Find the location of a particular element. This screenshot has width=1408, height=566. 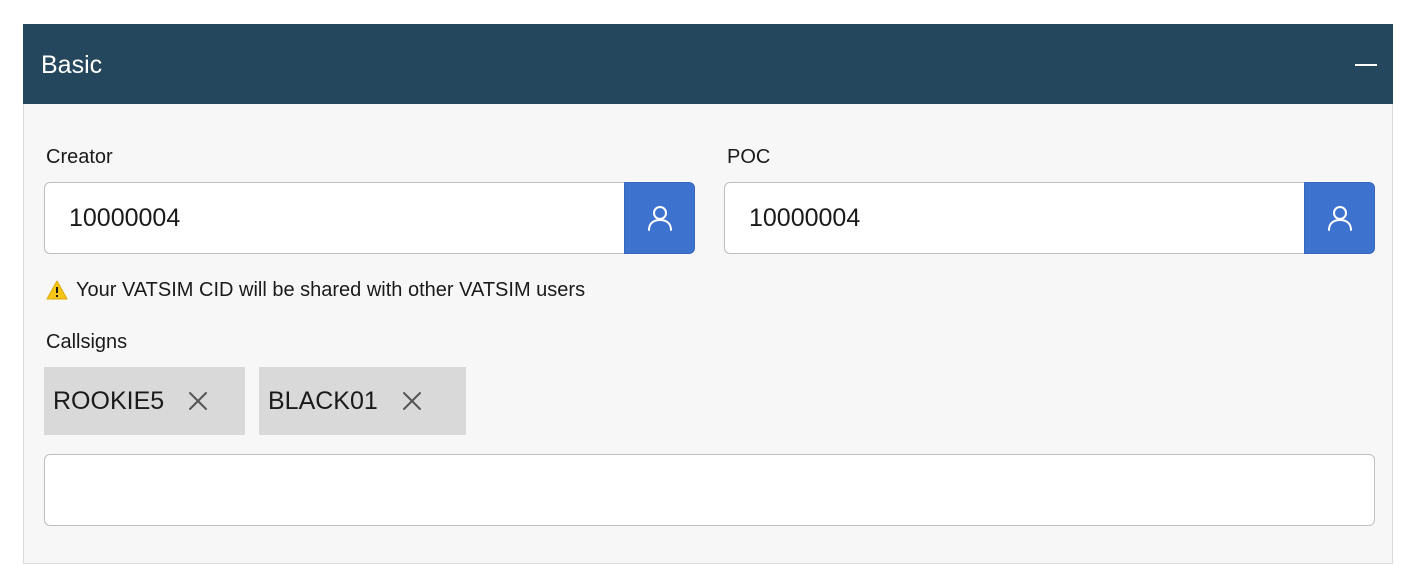

creator-user-lookup-button is located at coordinates (659, 218).